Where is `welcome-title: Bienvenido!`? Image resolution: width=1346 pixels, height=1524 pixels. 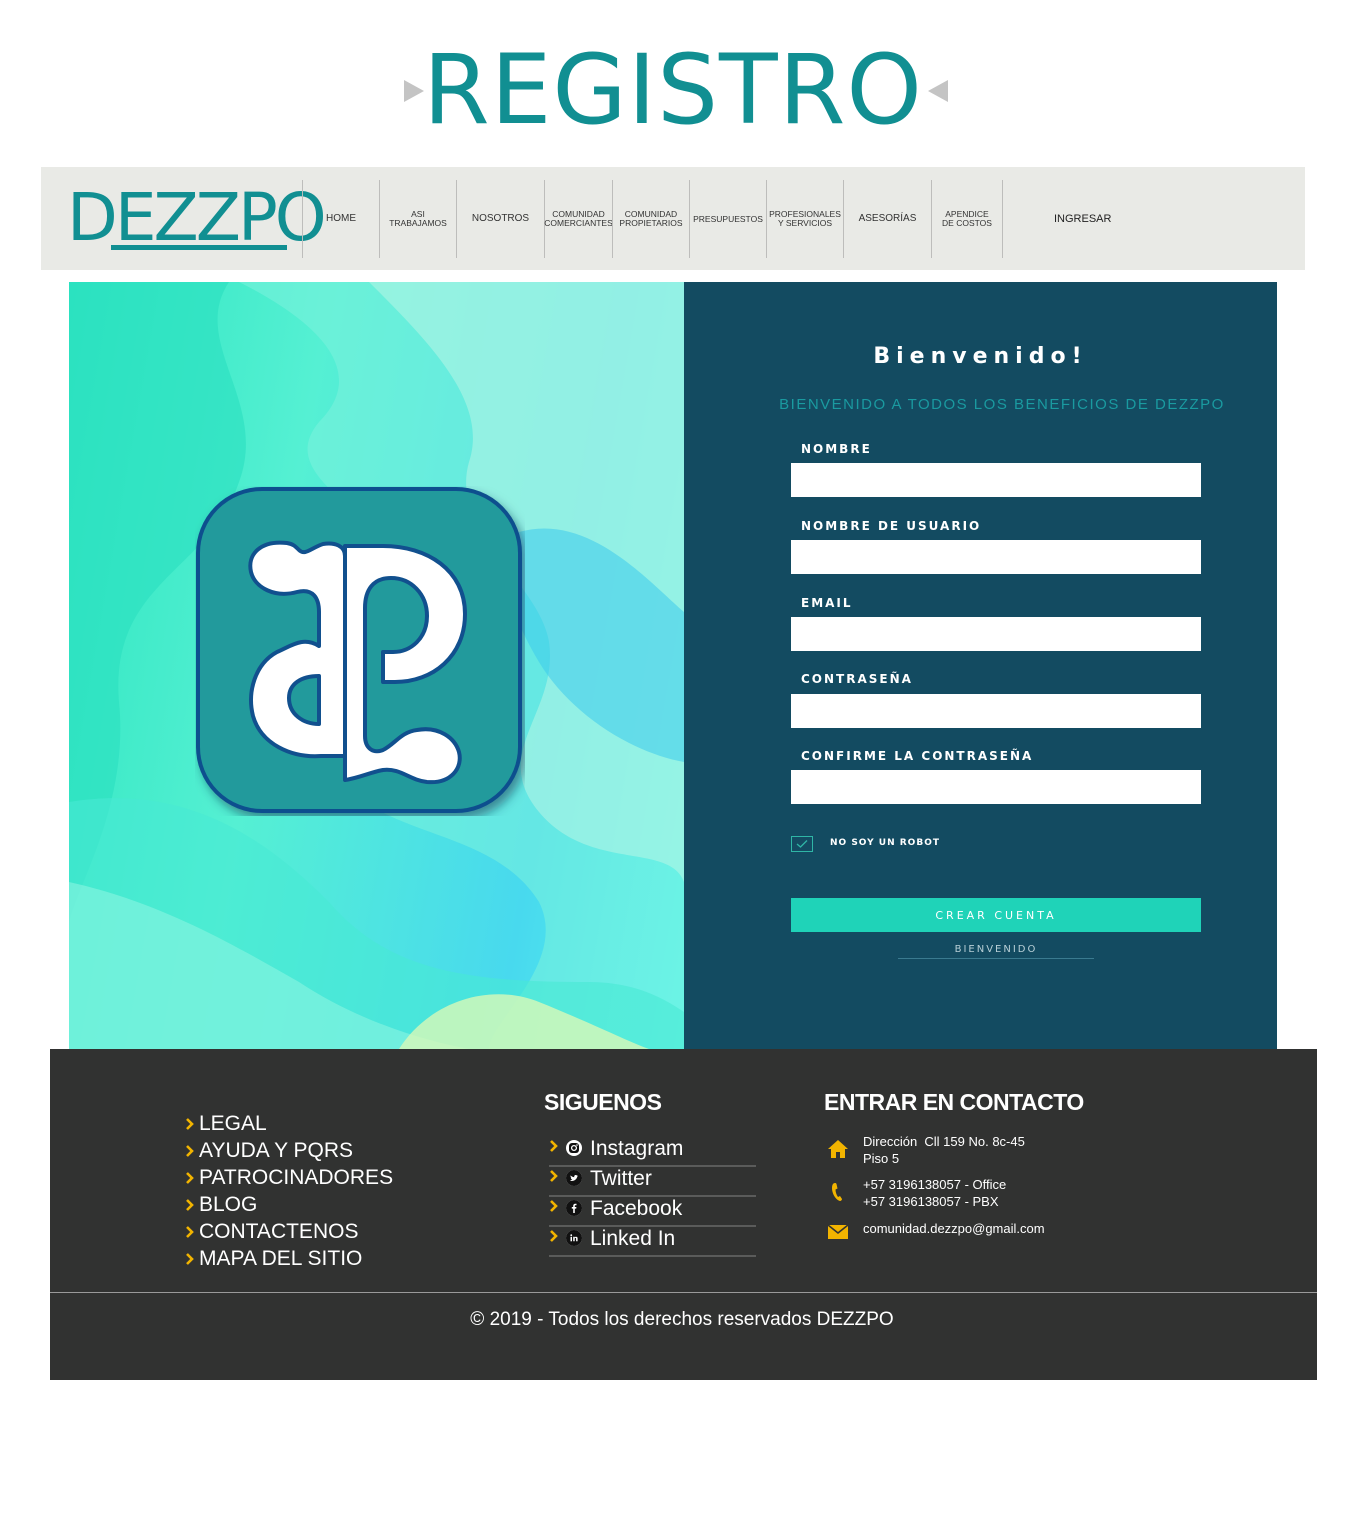
welcome-title: Bienvenido! is located at coordinates (980, 356).